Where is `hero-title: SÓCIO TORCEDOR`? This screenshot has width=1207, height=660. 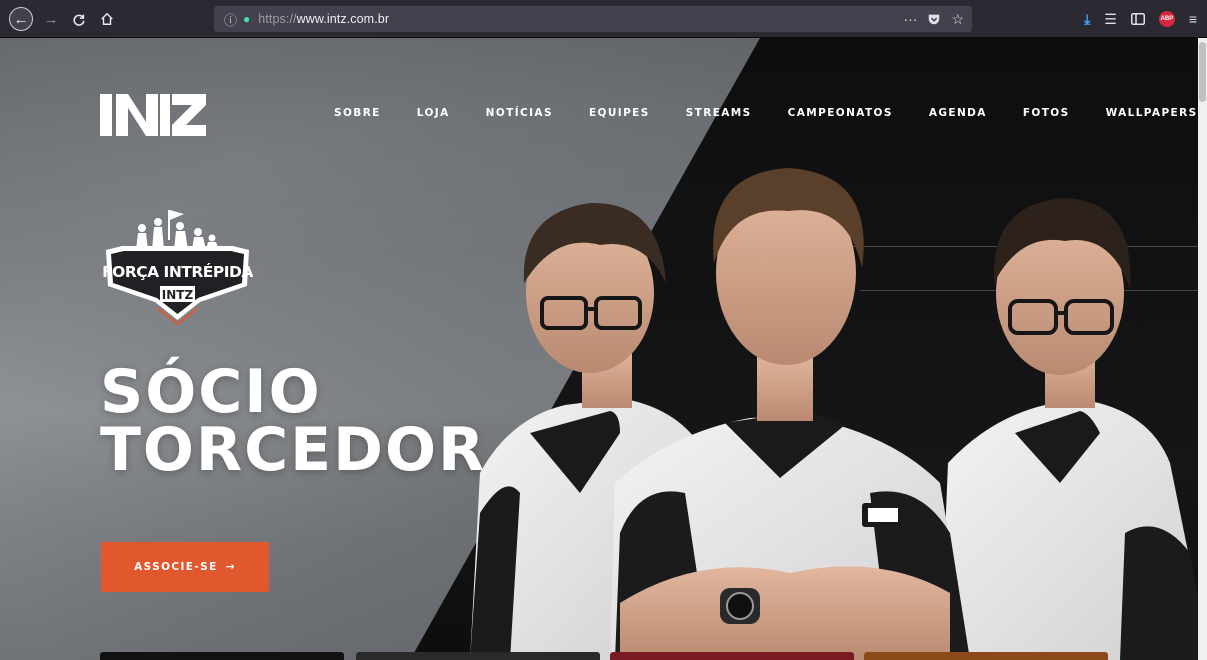
hero-title: SÓCIO TORCEDOR is located at coordinates (293, 421).